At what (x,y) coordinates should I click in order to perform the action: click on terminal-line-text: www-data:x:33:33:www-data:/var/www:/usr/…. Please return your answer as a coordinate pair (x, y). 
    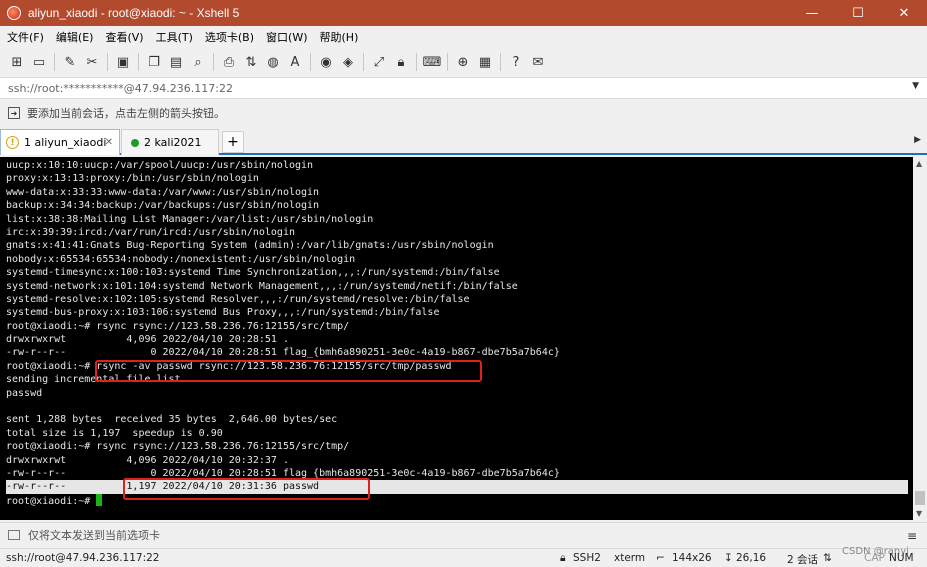
    Looking at the image, I should click on (163, 192).